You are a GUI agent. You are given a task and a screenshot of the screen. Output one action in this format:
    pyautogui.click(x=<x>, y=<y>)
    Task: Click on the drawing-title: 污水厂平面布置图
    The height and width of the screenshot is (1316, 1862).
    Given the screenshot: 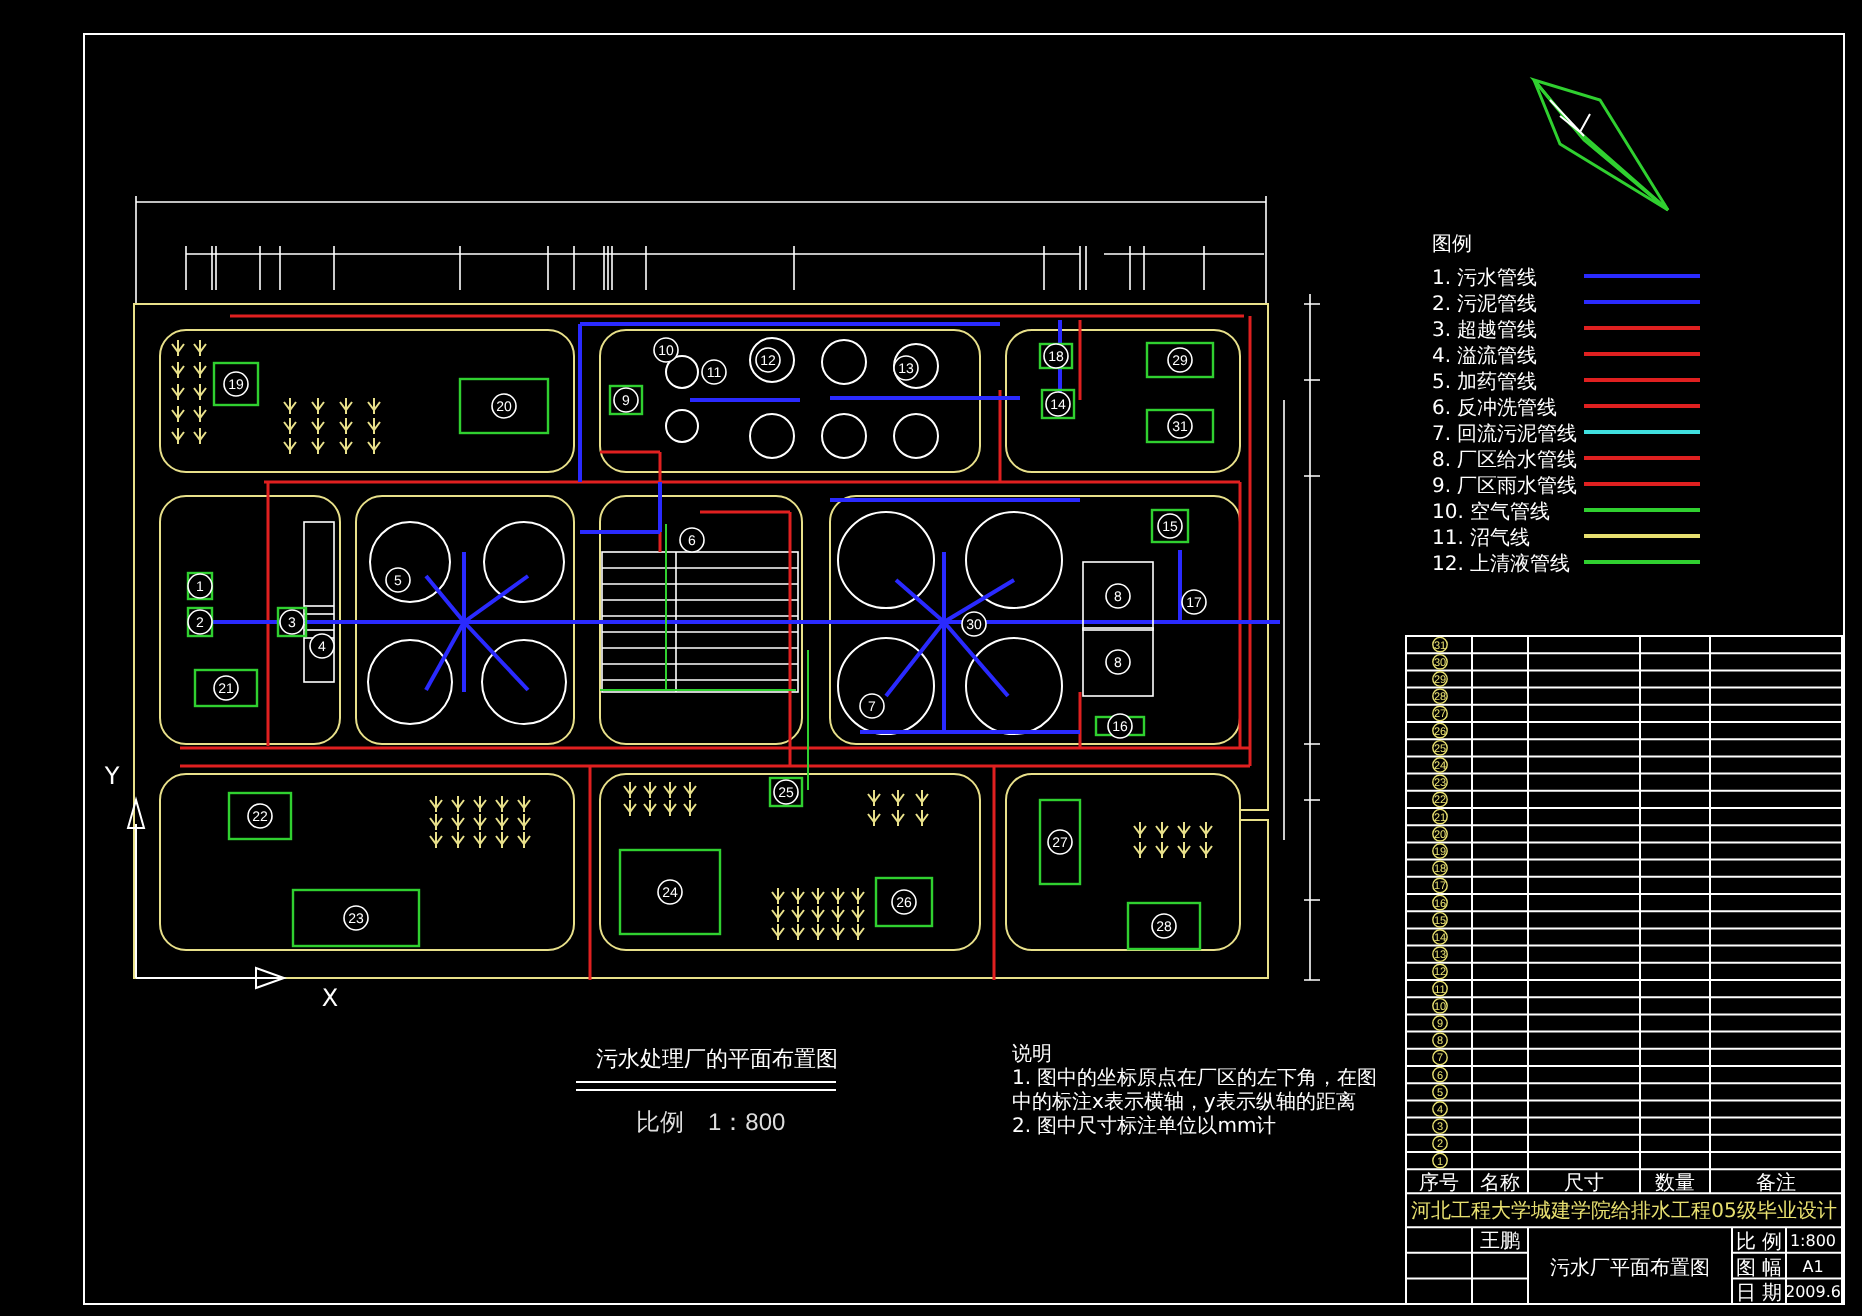 What is the action you would take?
    pyautogui.click(x=1630, y=1268)
    